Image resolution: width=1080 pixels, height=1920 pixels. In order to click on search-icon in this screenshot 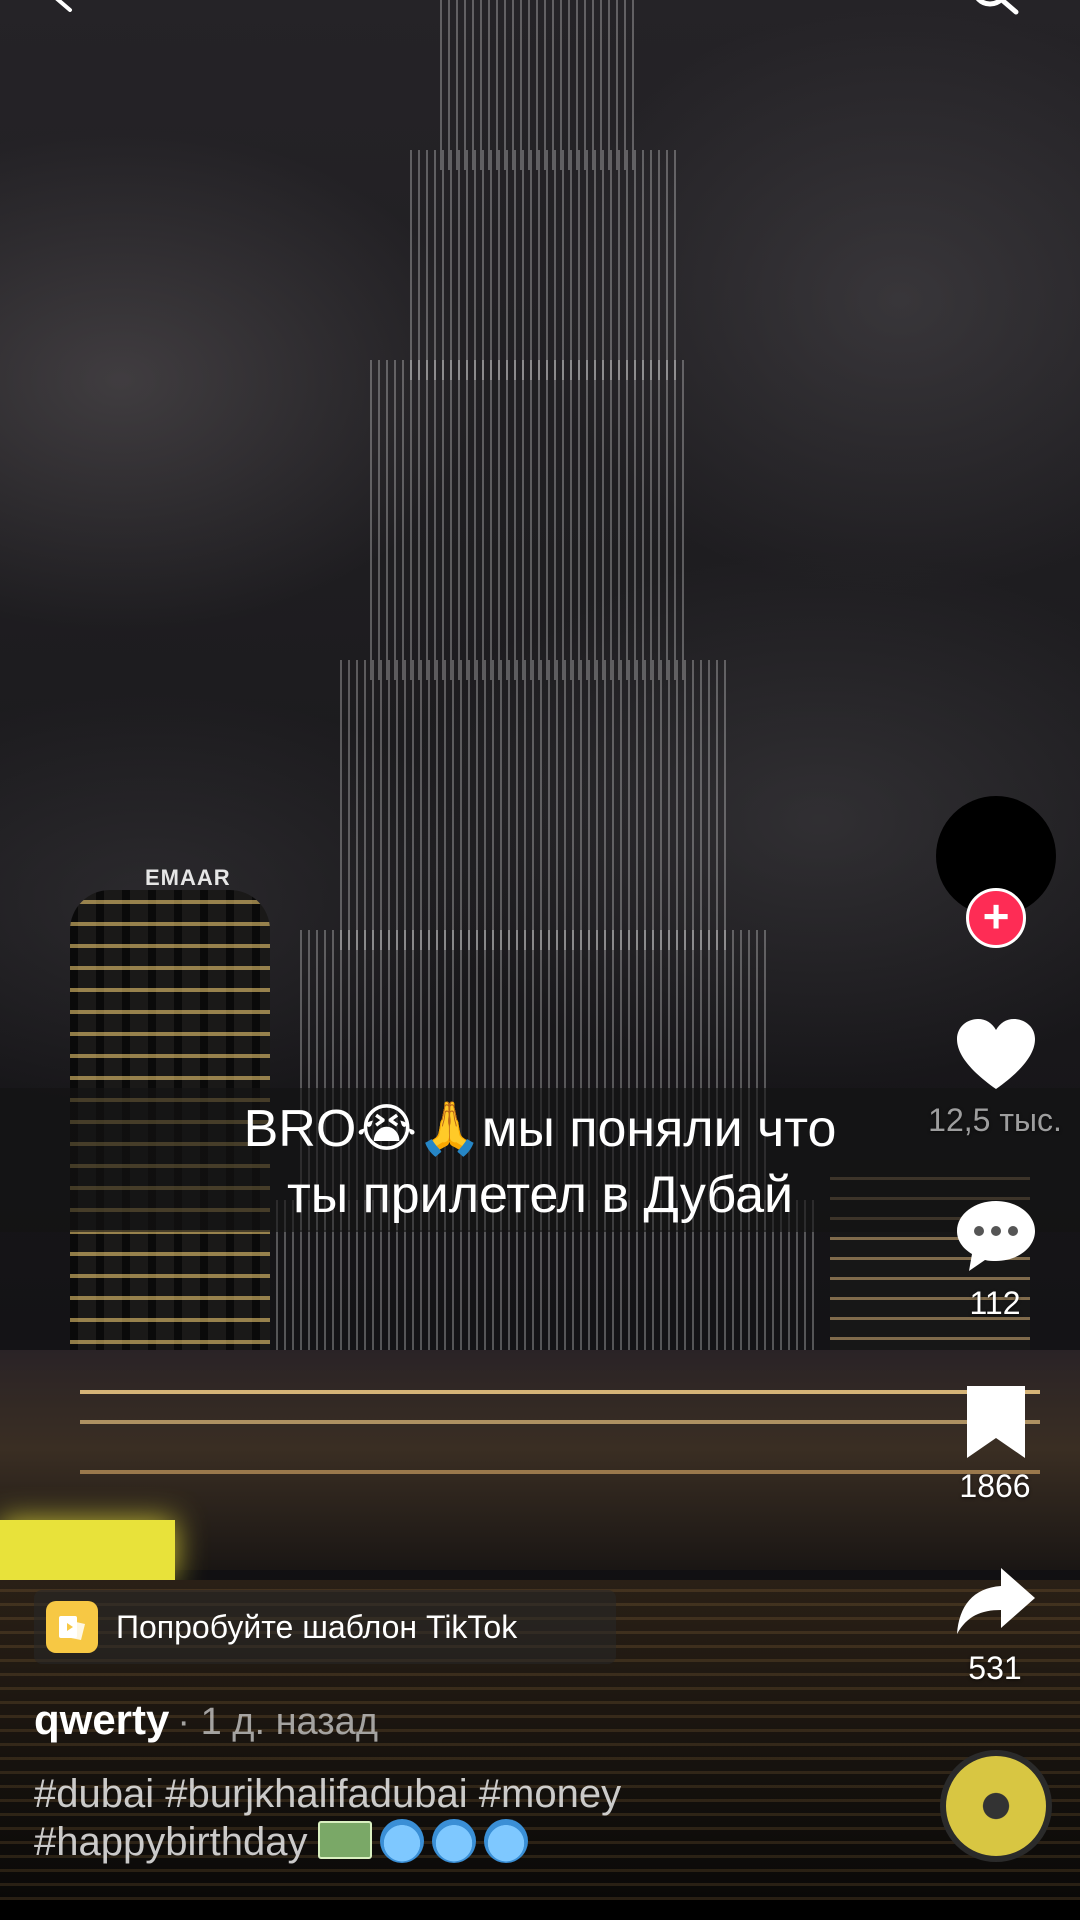, I will do `click(994, 9)`.